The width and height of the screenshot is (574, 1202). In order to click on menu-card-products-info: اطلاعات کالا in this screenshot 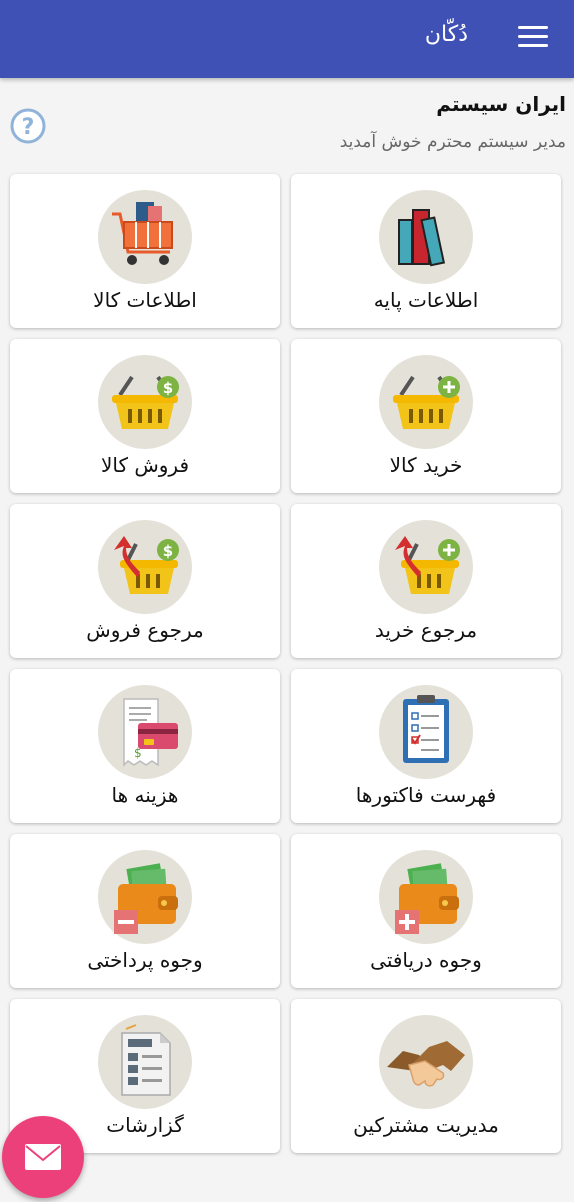, I will do `click(145, 251)`.